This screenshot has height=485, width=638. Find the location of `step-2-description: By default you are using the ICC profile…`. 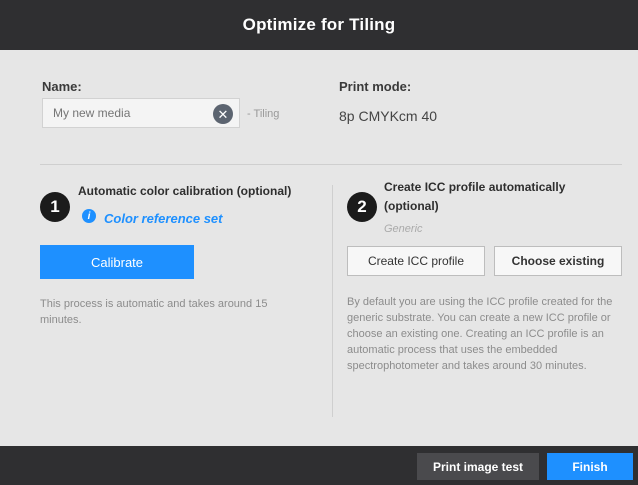

step-2-description: By default you are using the ICC profile… is located at coordinates (480, 334).